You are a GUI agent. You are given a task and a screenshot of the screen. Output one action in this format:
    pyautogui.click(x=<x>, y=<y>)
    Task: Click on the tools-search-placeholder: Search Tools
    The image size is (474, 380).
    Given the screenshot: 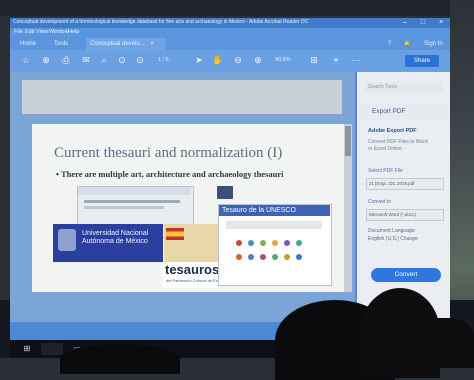 What is the action you would take?
    pyautogui.click(x=382, y=87)
    